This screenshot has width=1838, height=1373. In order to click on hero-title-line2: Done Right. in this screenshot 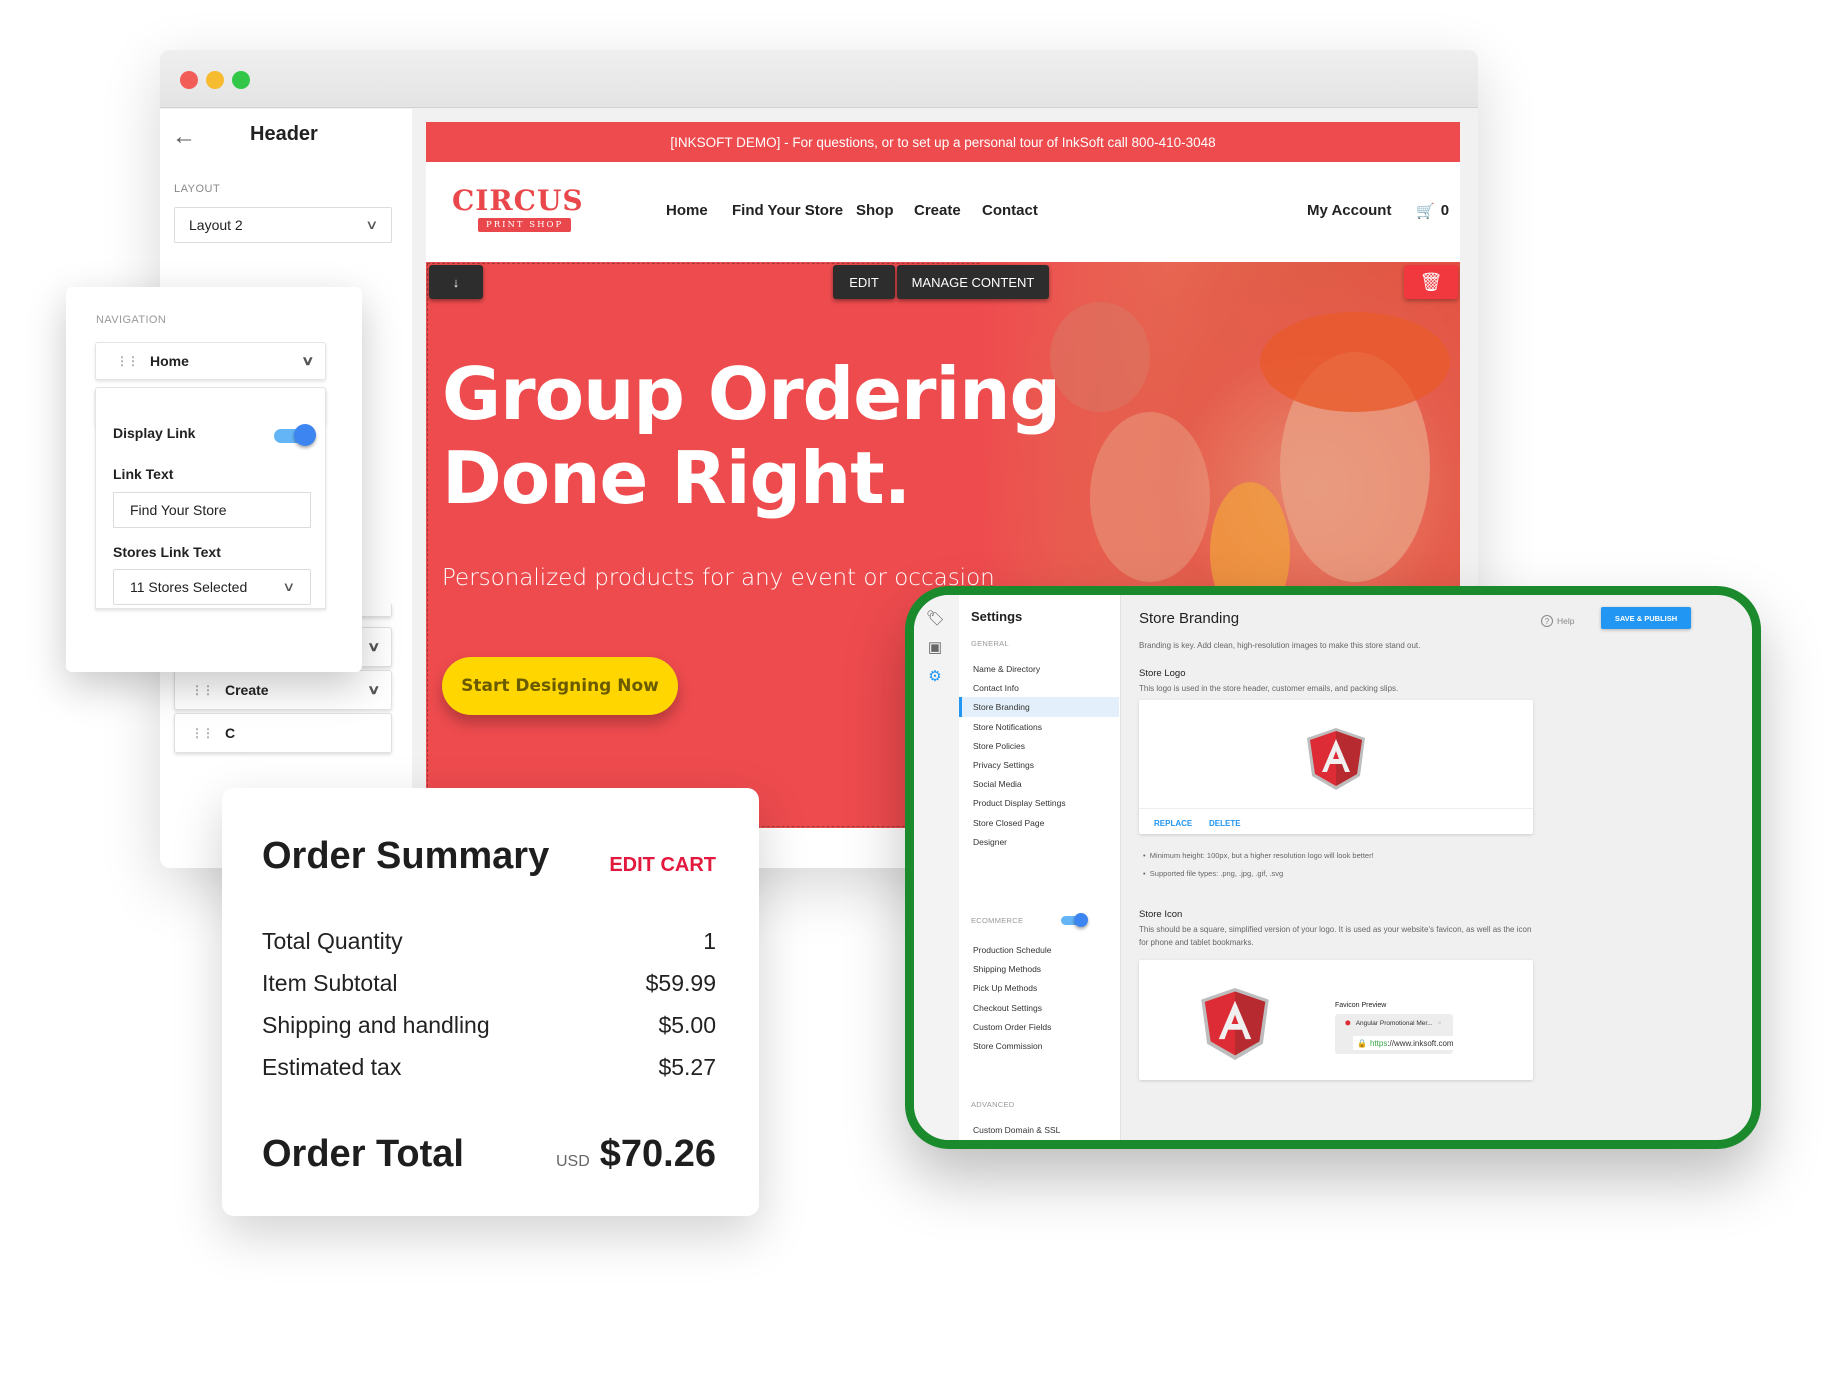, I will do `click(676, 478)`.